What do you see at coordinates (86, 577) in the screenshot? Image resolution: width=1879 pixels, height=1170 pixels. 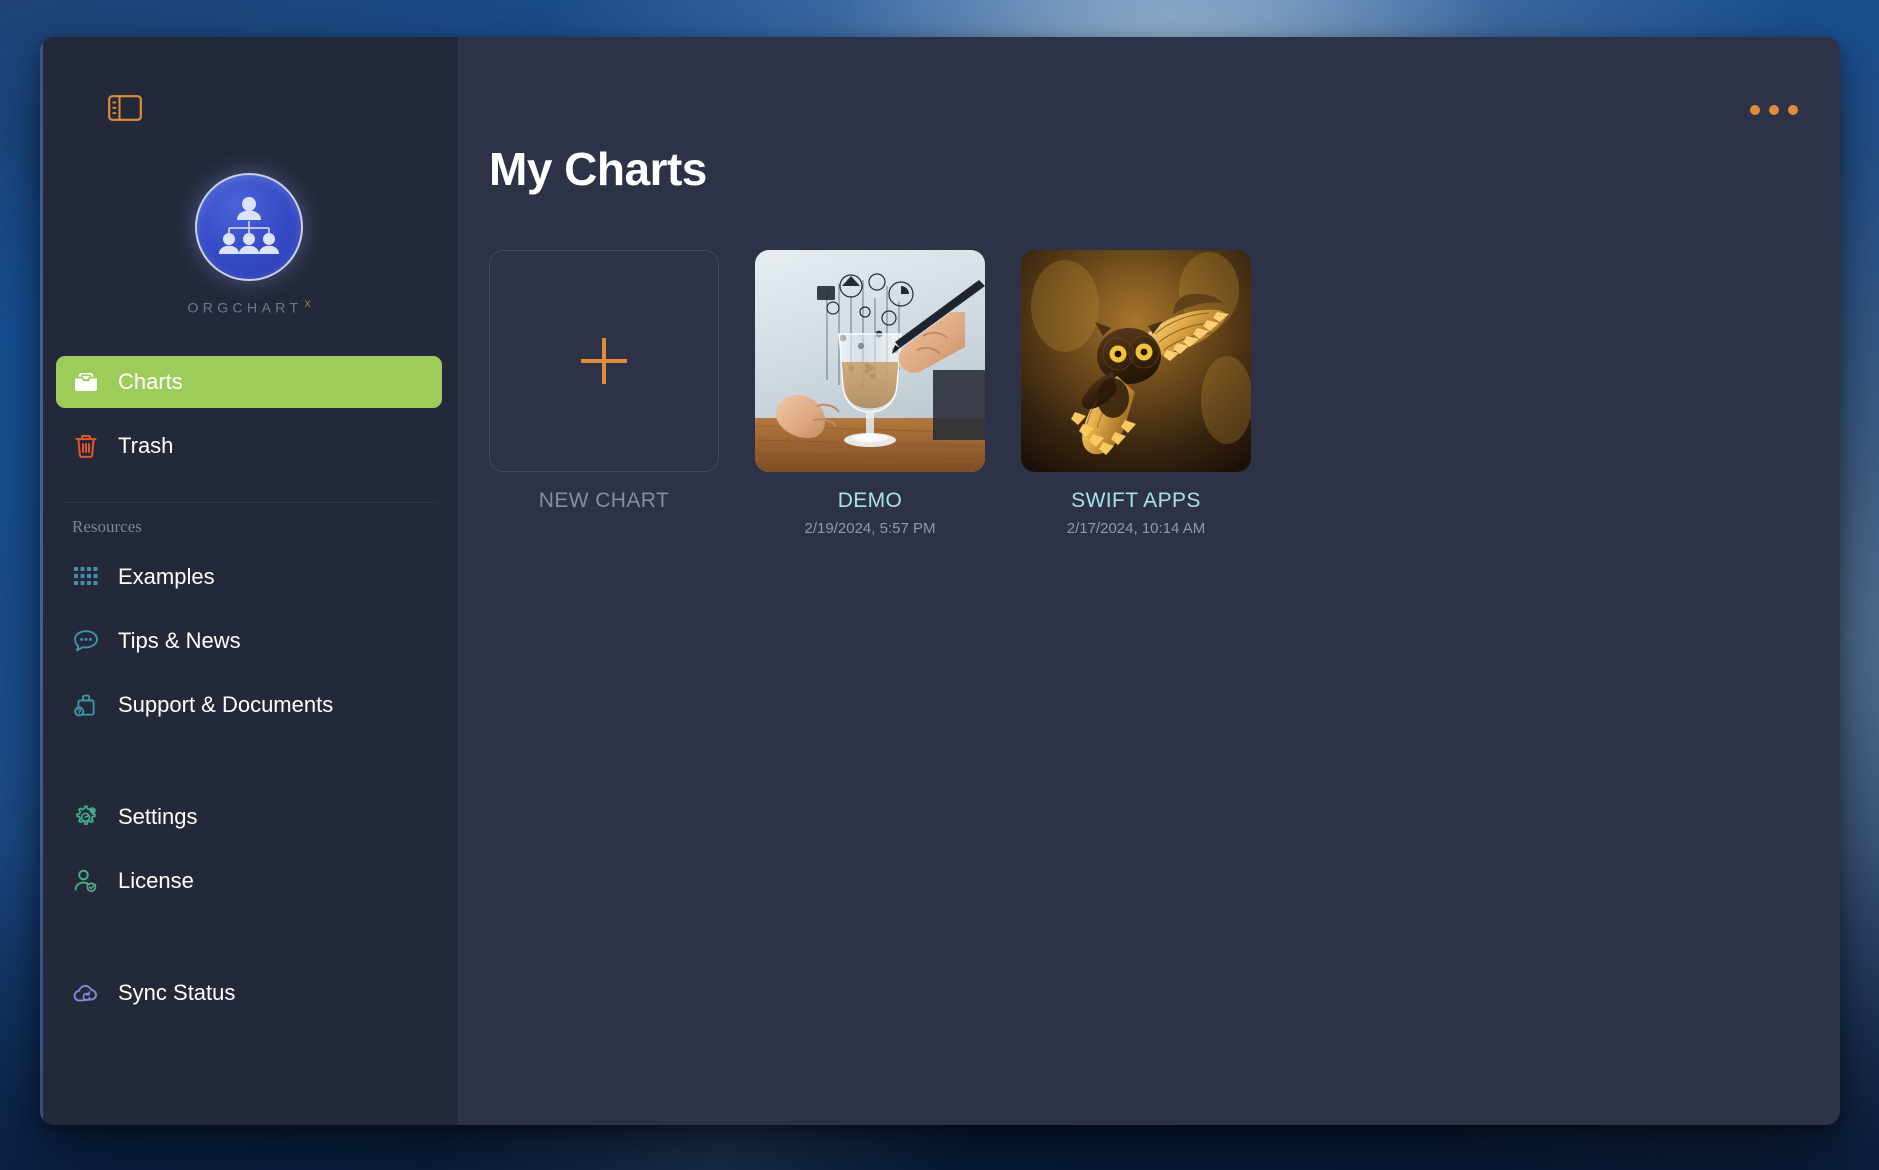 I see `grid-dots-icon` at bounding box center [86, 577].